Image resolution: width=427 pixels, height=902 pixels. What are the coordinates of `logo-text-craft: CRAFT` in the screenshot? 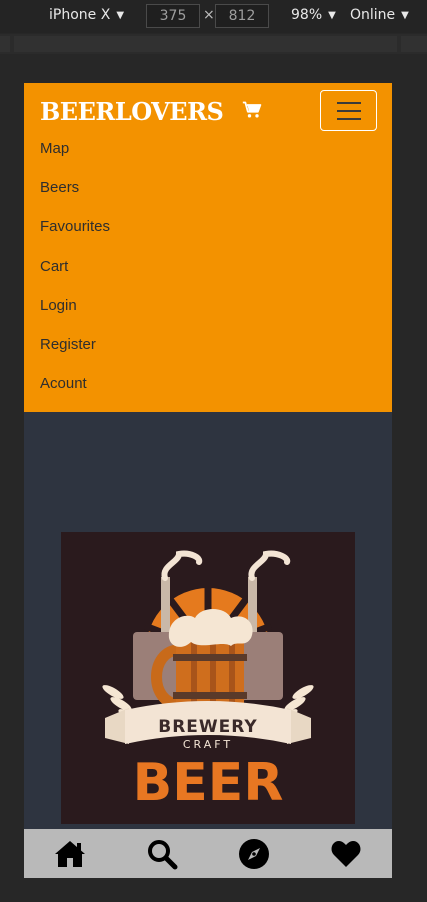 It's located at (208, 744).